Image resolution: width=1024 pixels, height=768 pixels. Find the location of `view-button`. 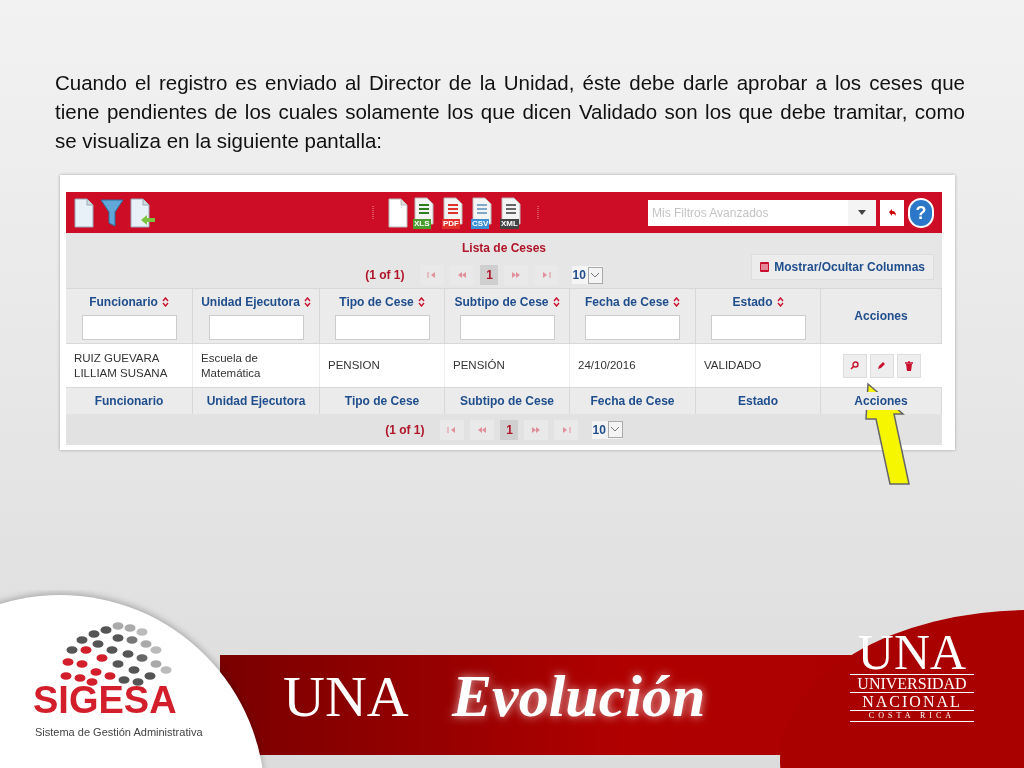

view-button is located at coordinates (854, 365).